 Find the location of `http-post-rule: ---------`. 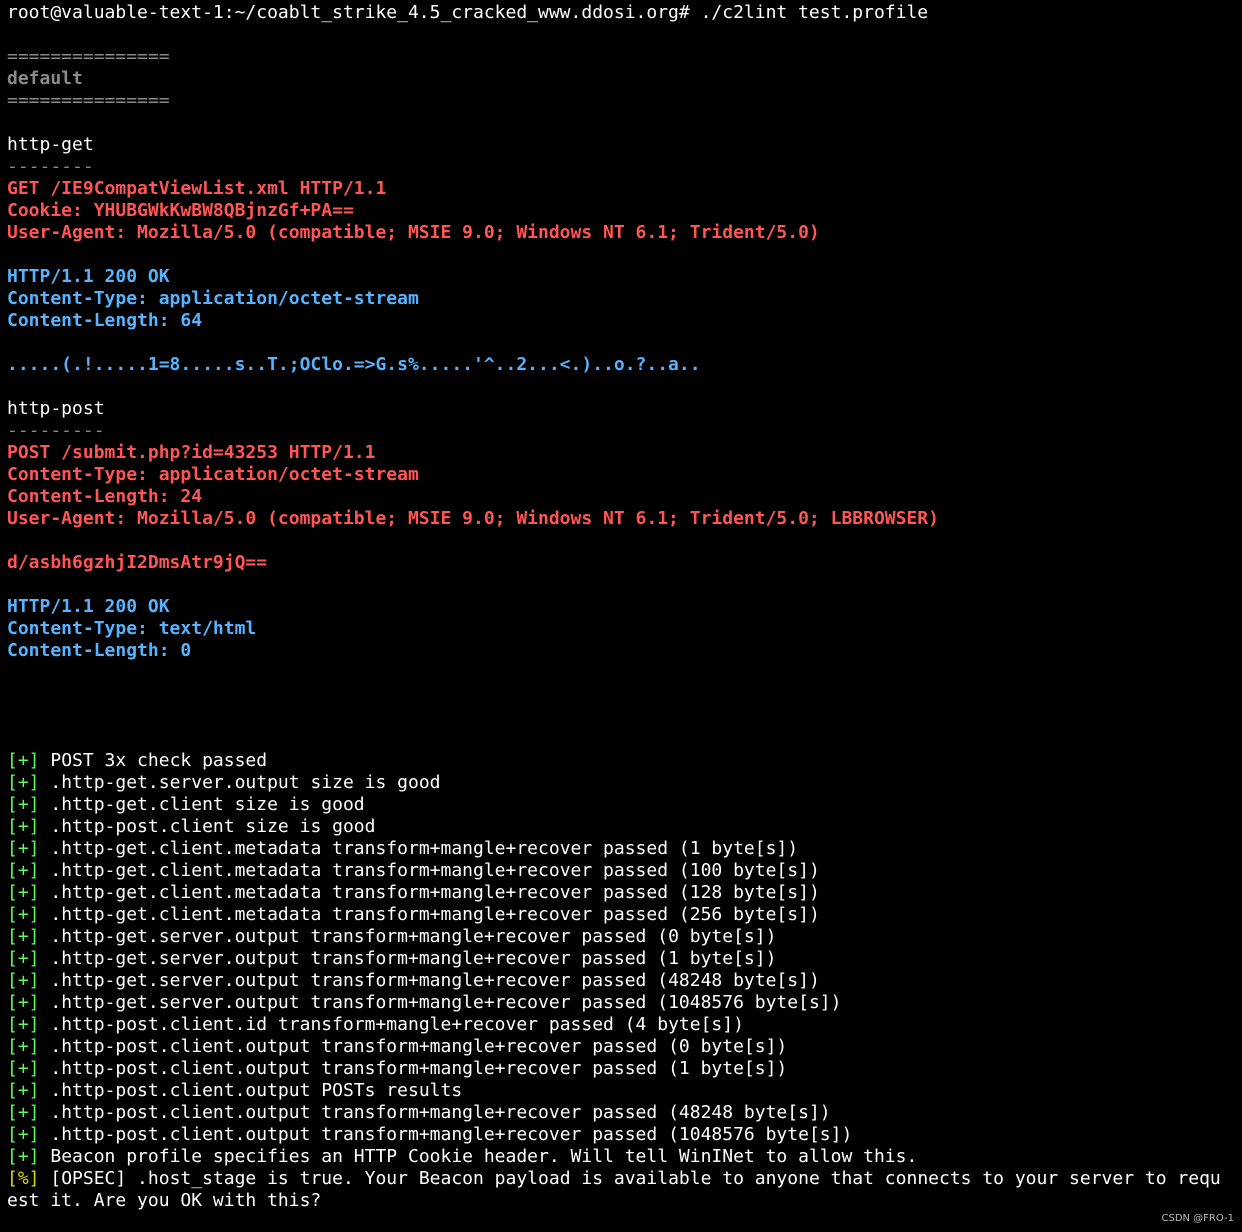

http-post-rule: --------- is located at coordinates (56, 430).